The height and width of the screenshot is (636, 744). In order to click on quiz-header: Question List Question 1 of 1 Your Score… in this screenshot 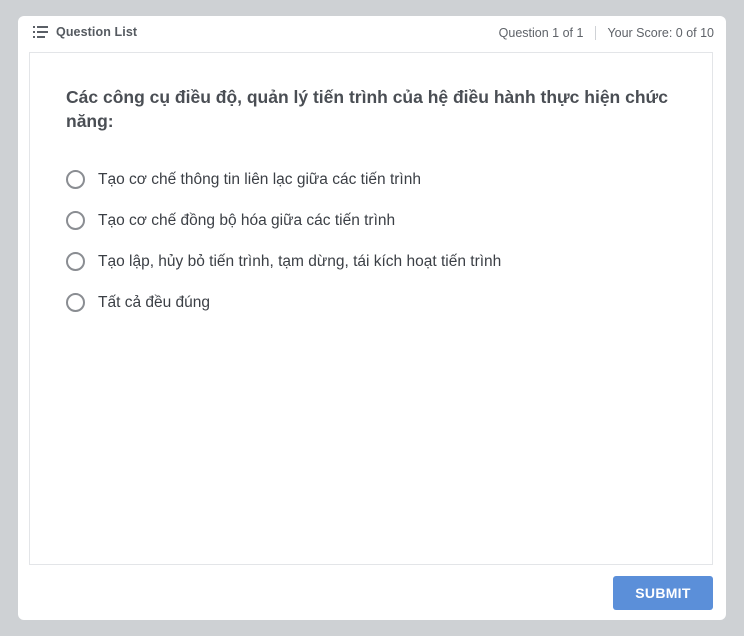, I will do `click(372, 34)`.